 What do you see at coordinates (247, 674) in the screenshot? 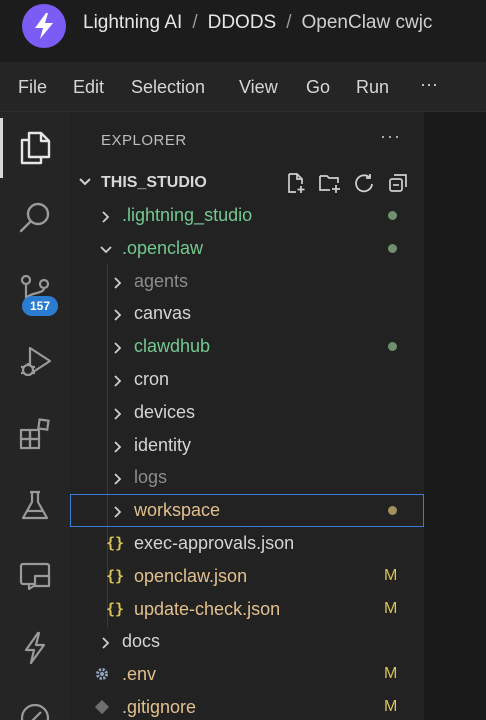
I see `tree-file: .env M` at bounding box center [247, 674].